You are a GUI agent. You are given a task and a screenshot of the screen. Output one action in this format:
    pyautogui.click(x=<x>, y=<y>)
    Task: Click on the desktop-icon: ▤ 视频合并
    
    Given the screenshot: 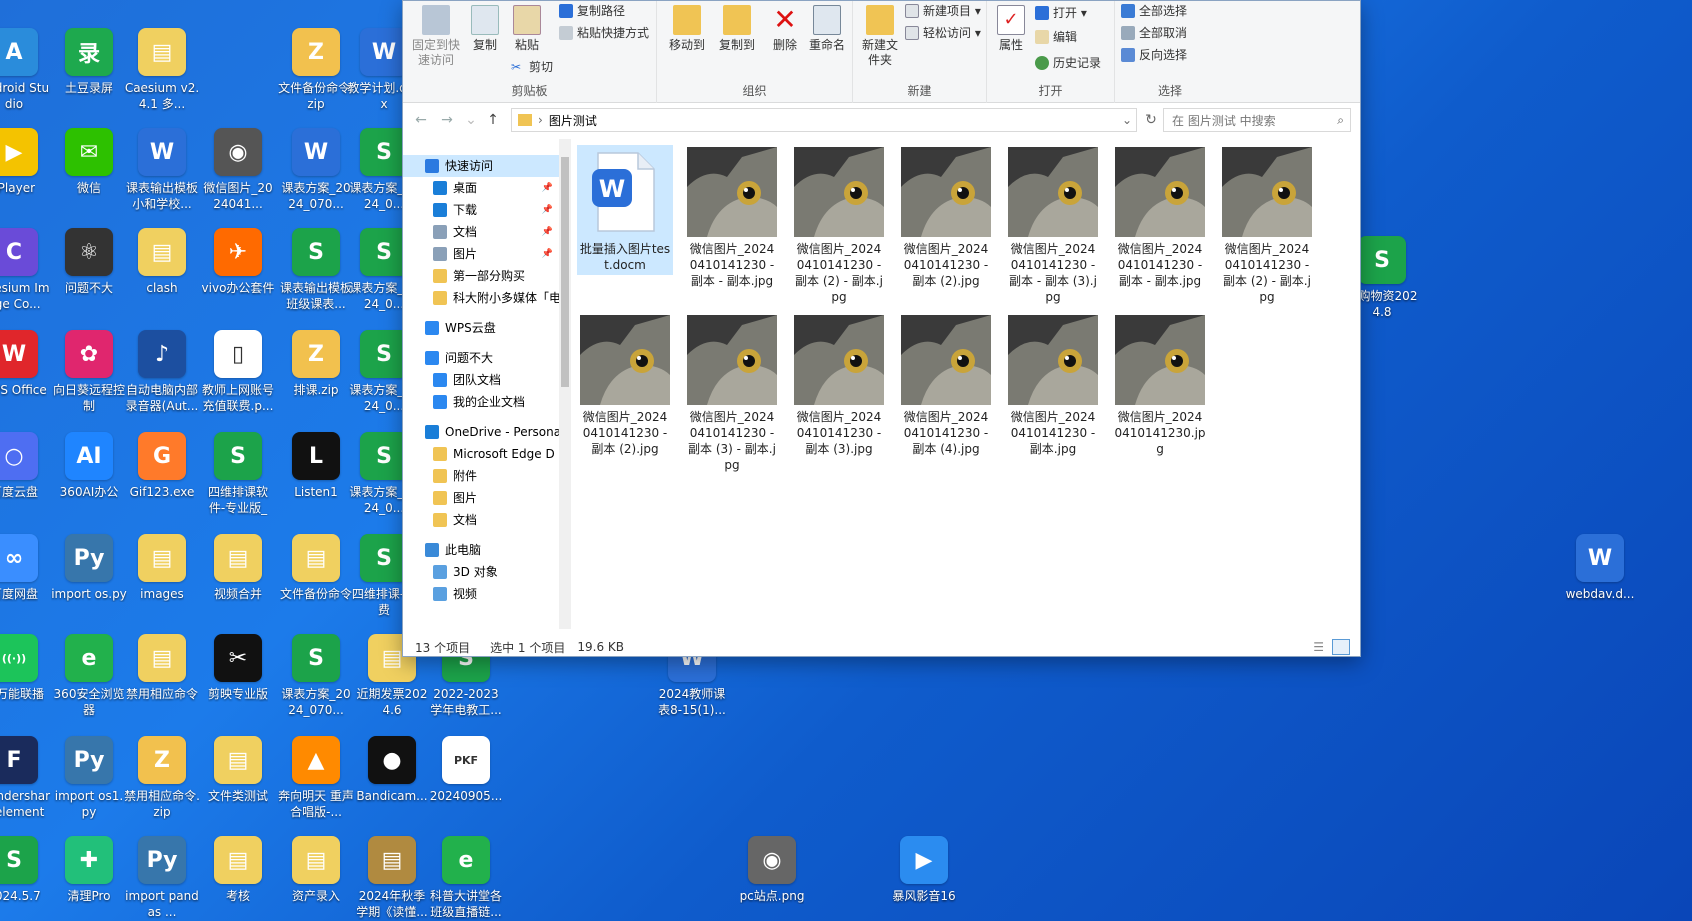 What is the action you would take?
    pyautogui.click(x=238, y=568)
    